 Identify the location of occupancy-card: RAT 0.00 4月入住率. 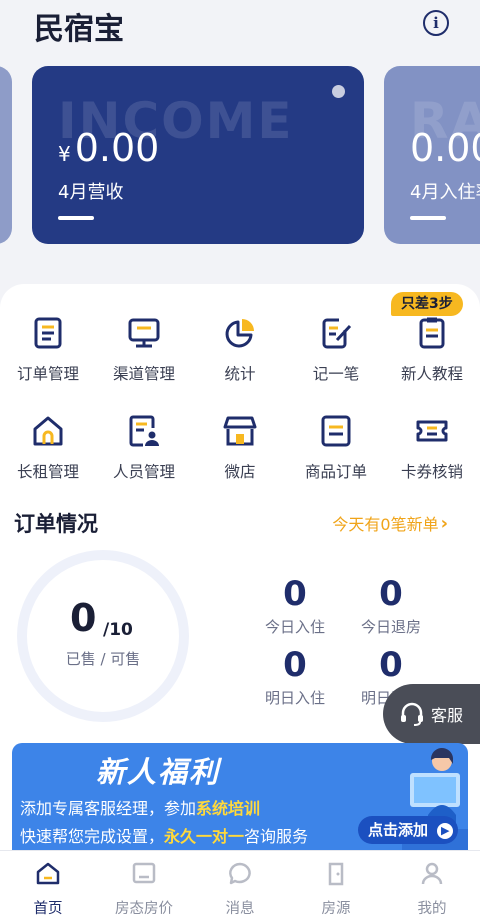
(432, 155).